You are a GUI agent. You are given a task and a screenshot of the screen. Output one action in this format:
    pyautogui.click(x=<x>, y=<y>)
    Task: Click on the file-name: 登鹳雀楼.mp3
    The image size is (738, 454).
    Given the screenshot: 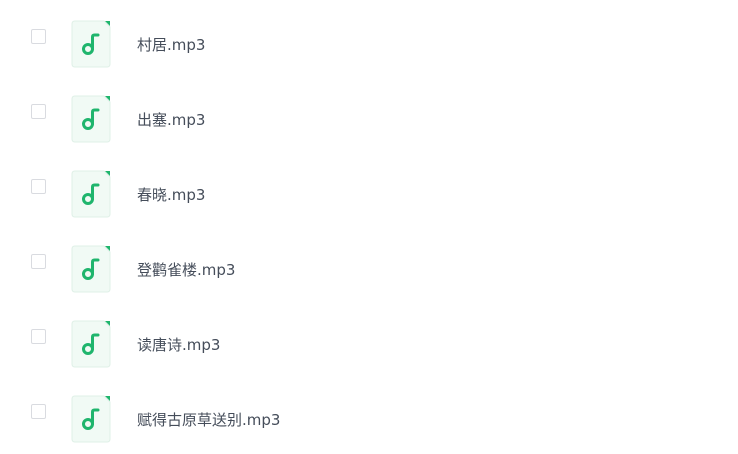 What is the action you would take?
    pyautogui.click(x=186, y=270)
    